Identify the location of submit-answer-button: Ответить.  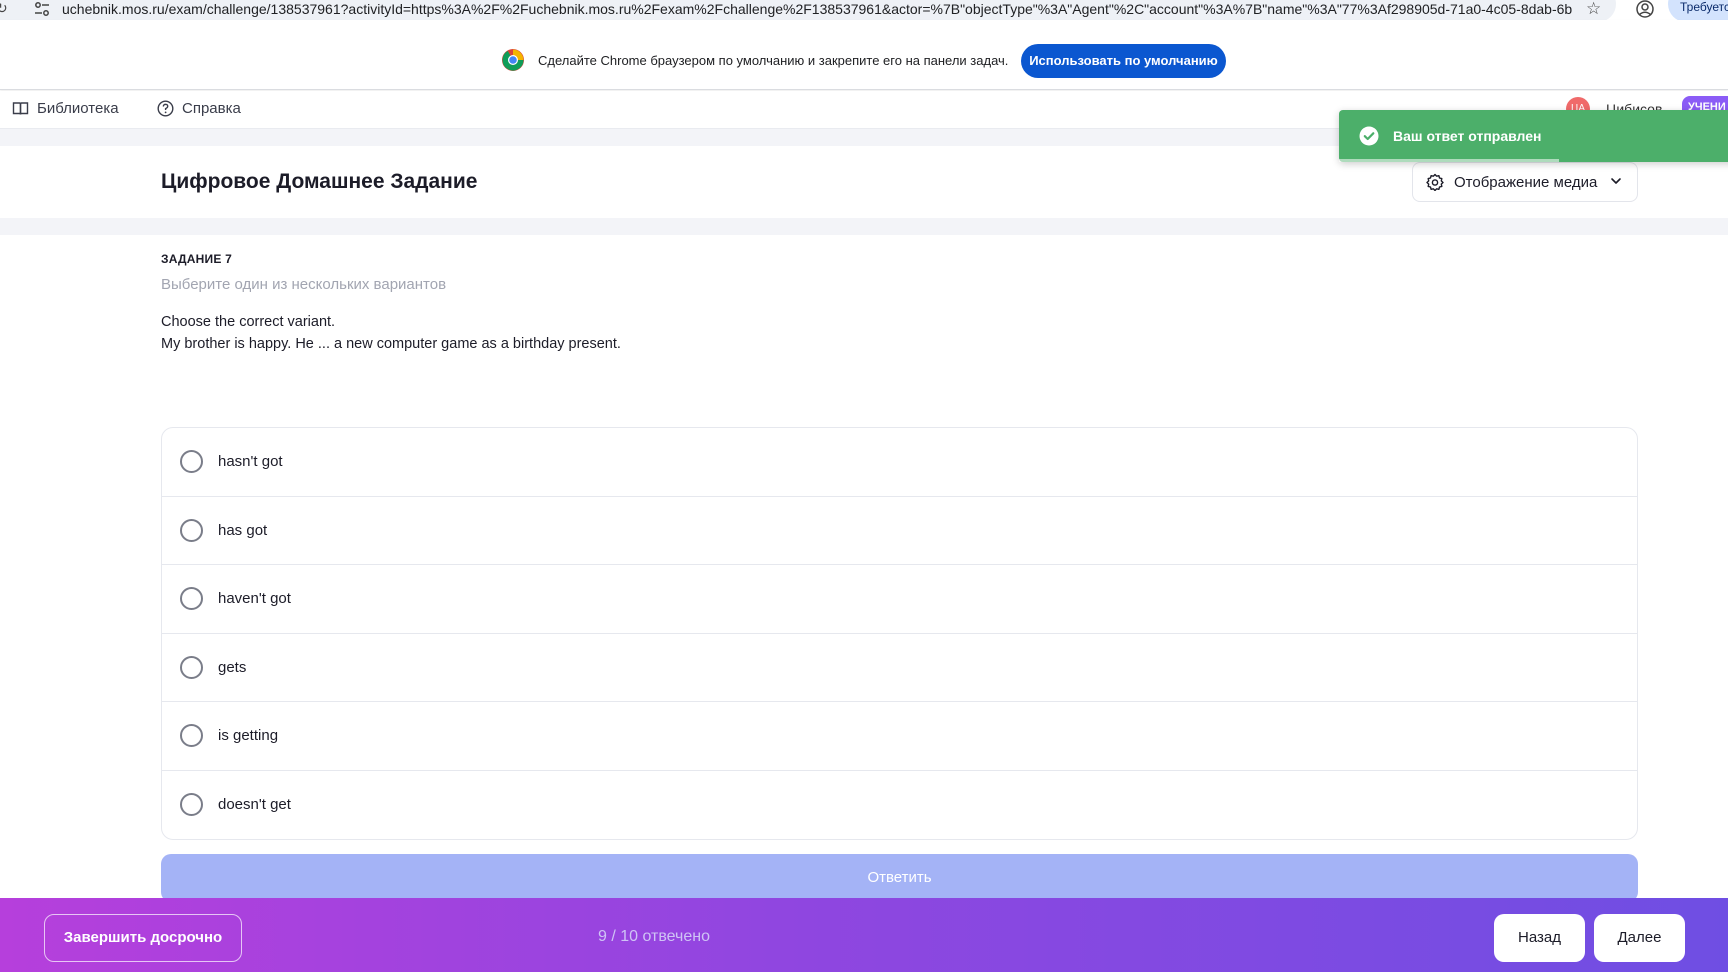
(899, 878).